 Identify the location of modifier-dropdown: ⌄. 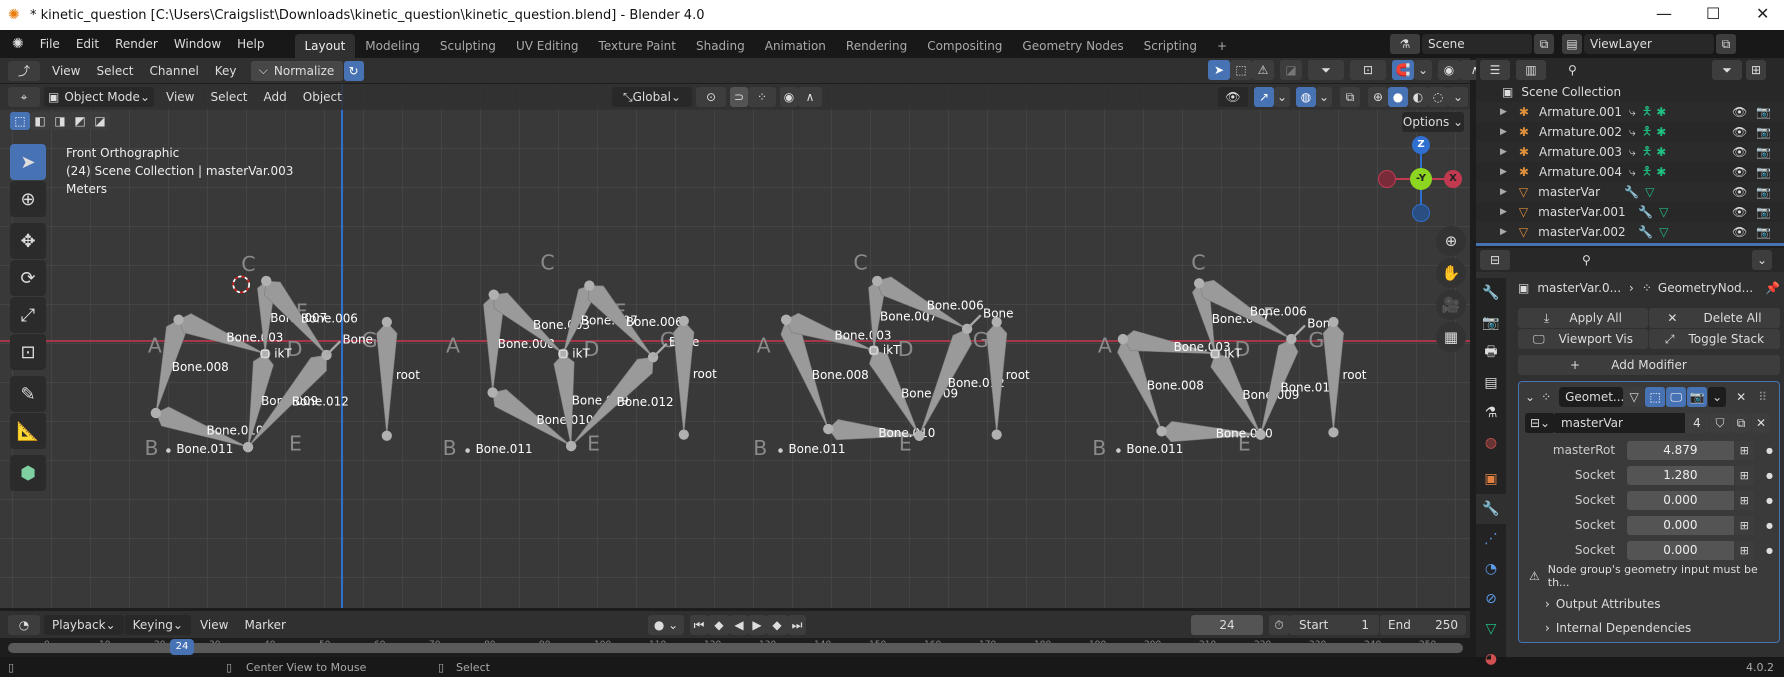
(1717, 397).